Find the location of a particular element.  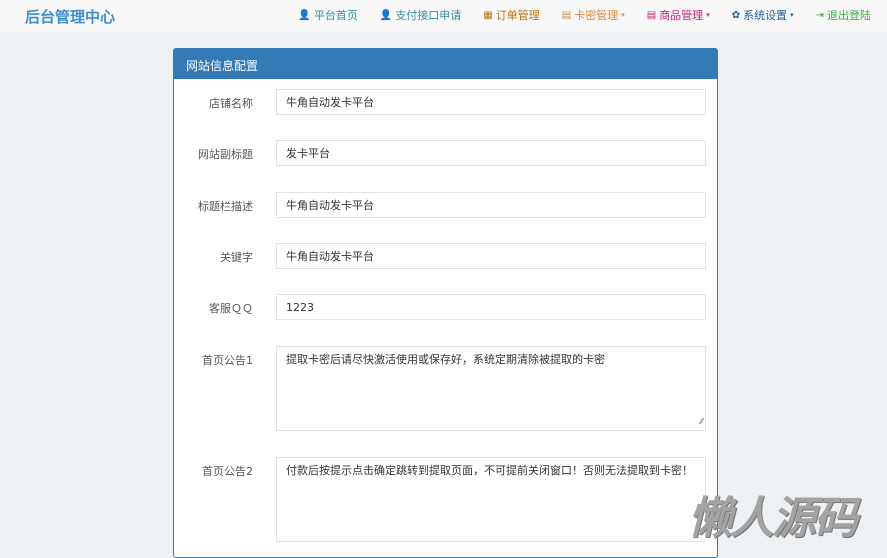

notice-text: 提取卡密后请尽快激活使用或保存好，系统定期清除被提取的卡密 is located at coordinates (445, 359).